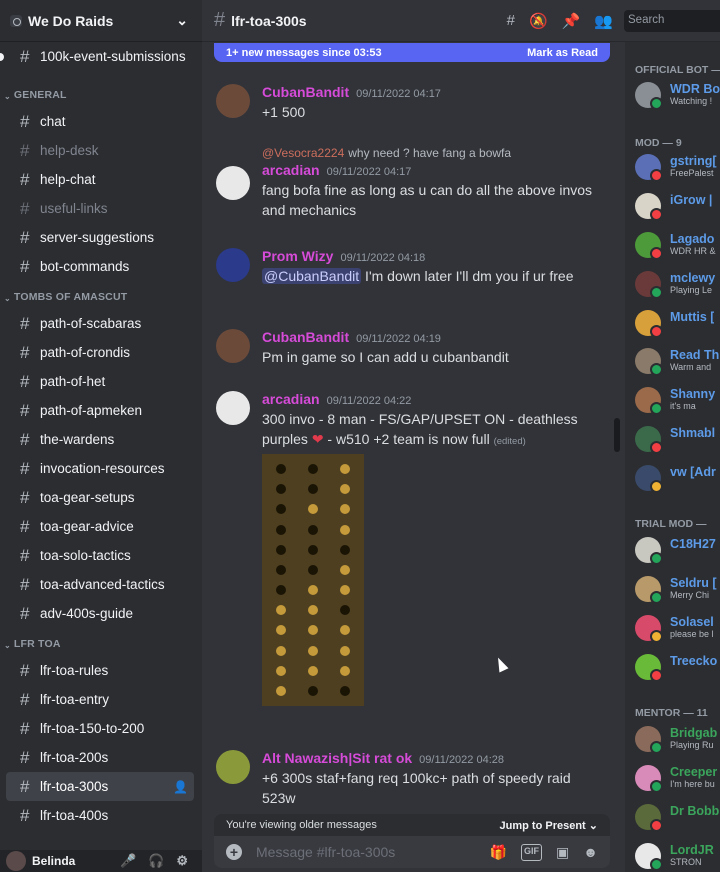 This screenshot has height=872, width=720. I want to click on channel-help-desk: # help-desk, so click(100, 150).